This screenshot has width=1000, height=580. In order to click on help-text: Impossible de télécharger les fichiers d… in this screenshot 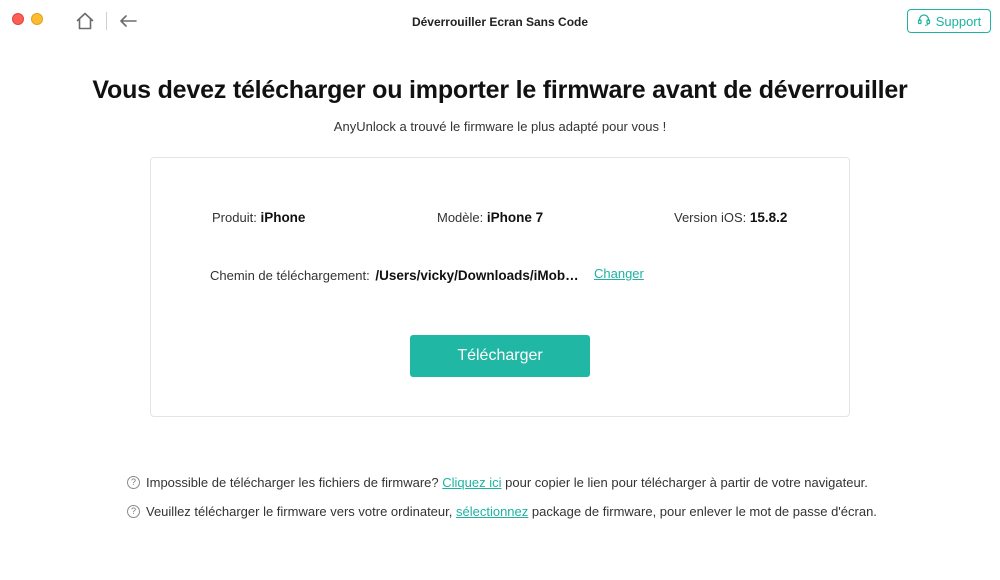, I will do `click(292, 482)`.